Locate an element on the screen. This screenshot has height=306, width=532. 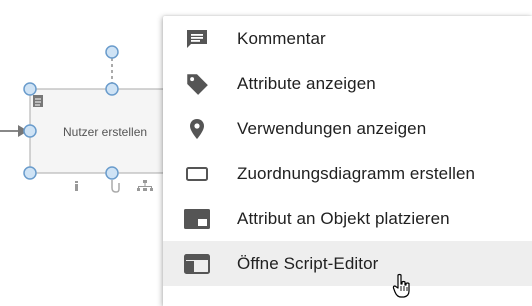
resize-handle-bottom-left is located at coordinates (30, 173).